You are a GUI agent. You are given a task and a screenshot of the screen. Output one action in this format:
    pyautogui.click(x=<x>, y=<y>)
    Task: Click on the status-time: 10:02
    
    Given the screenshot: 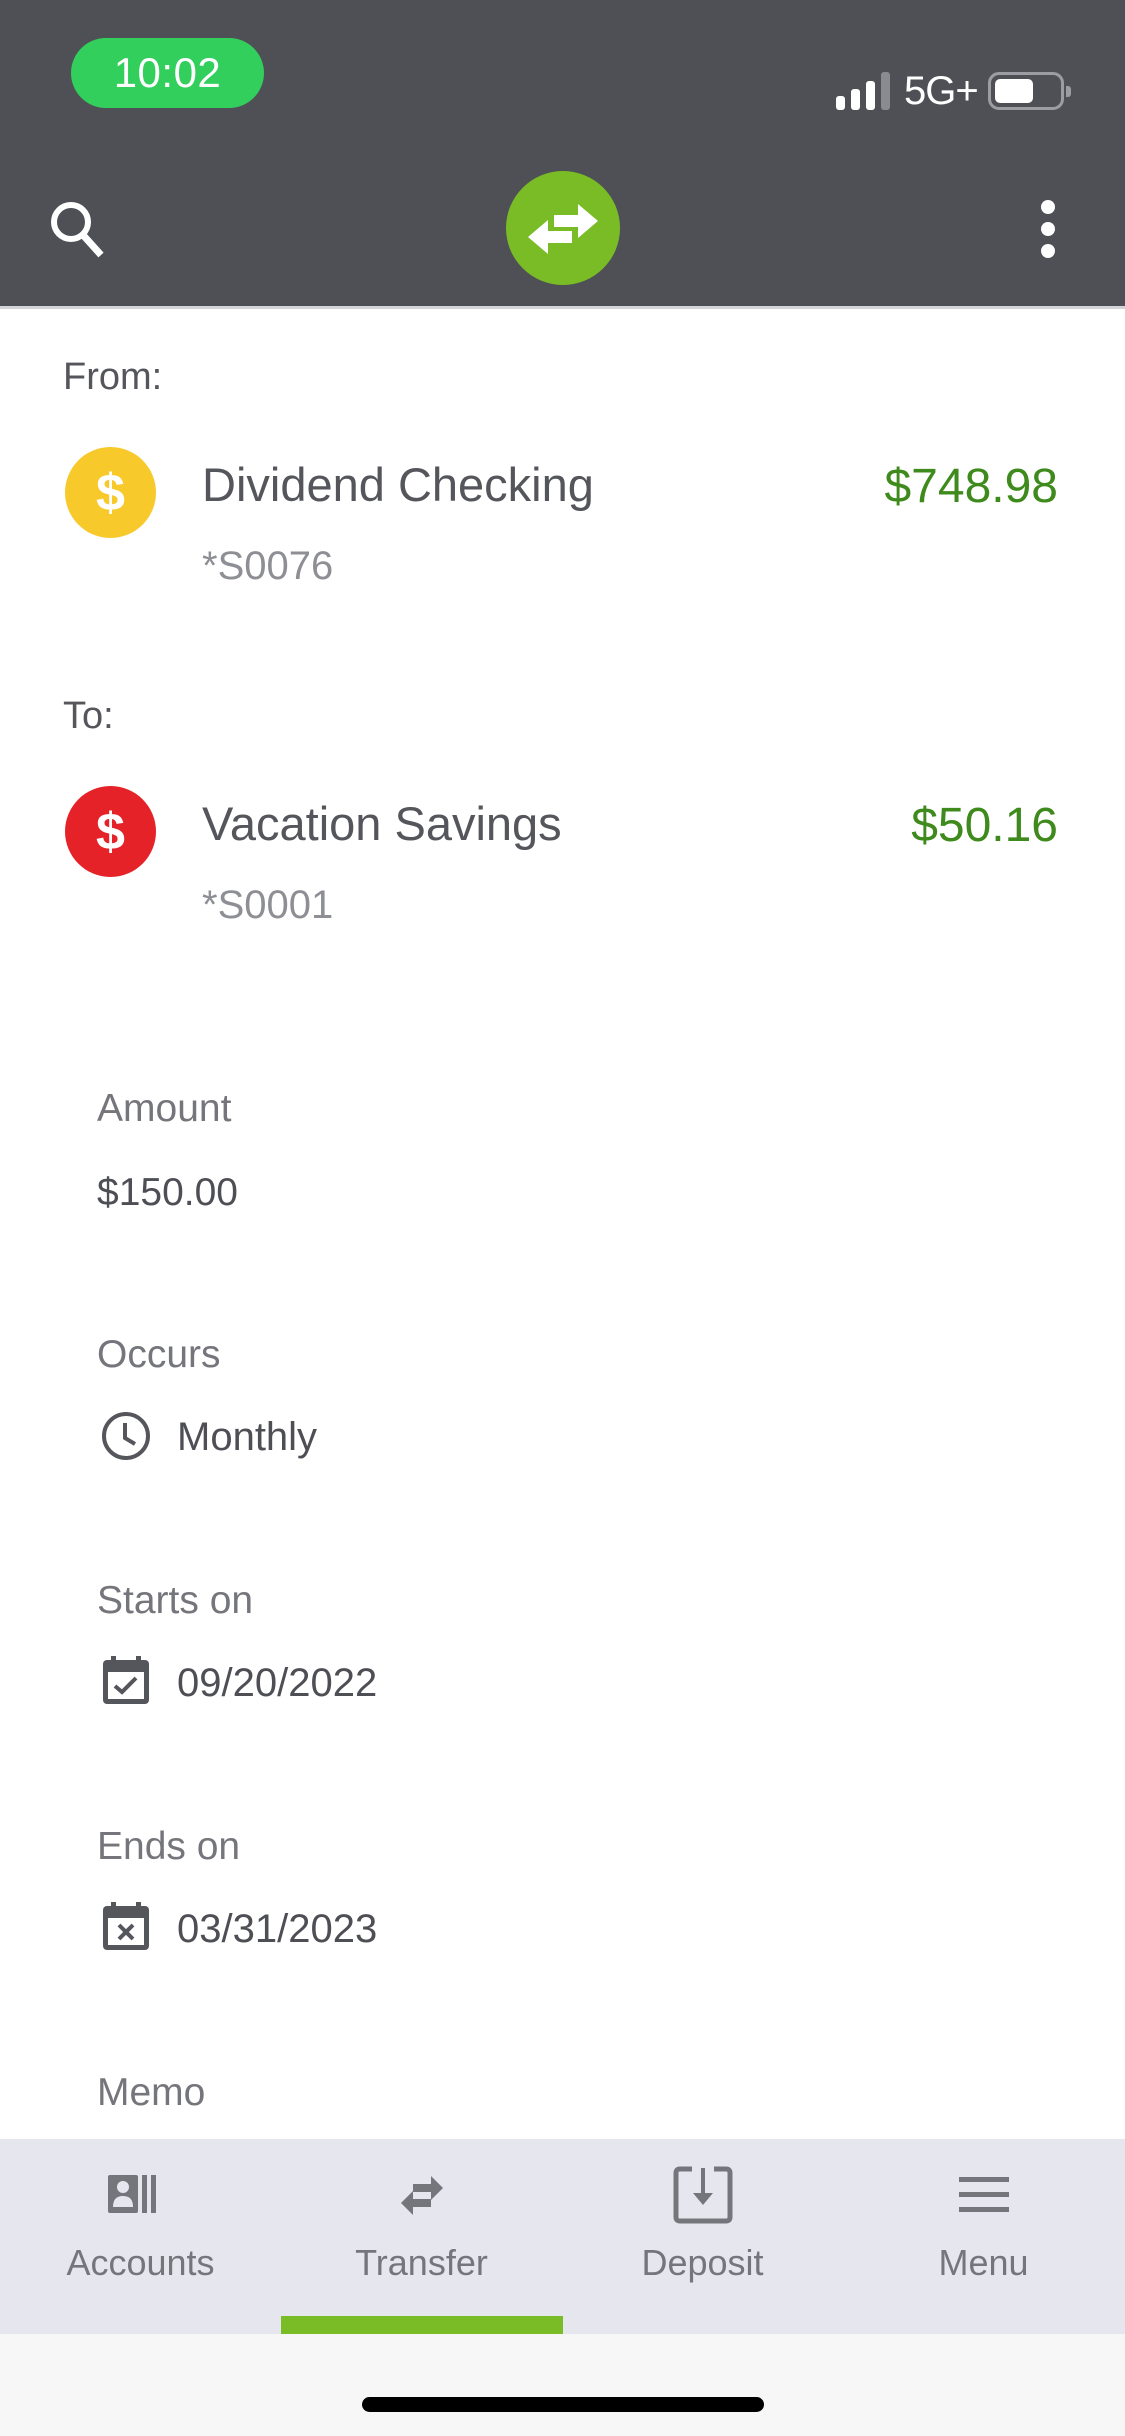 What is the action you would take?
    pyautogui.click(x=167, y=73)
    